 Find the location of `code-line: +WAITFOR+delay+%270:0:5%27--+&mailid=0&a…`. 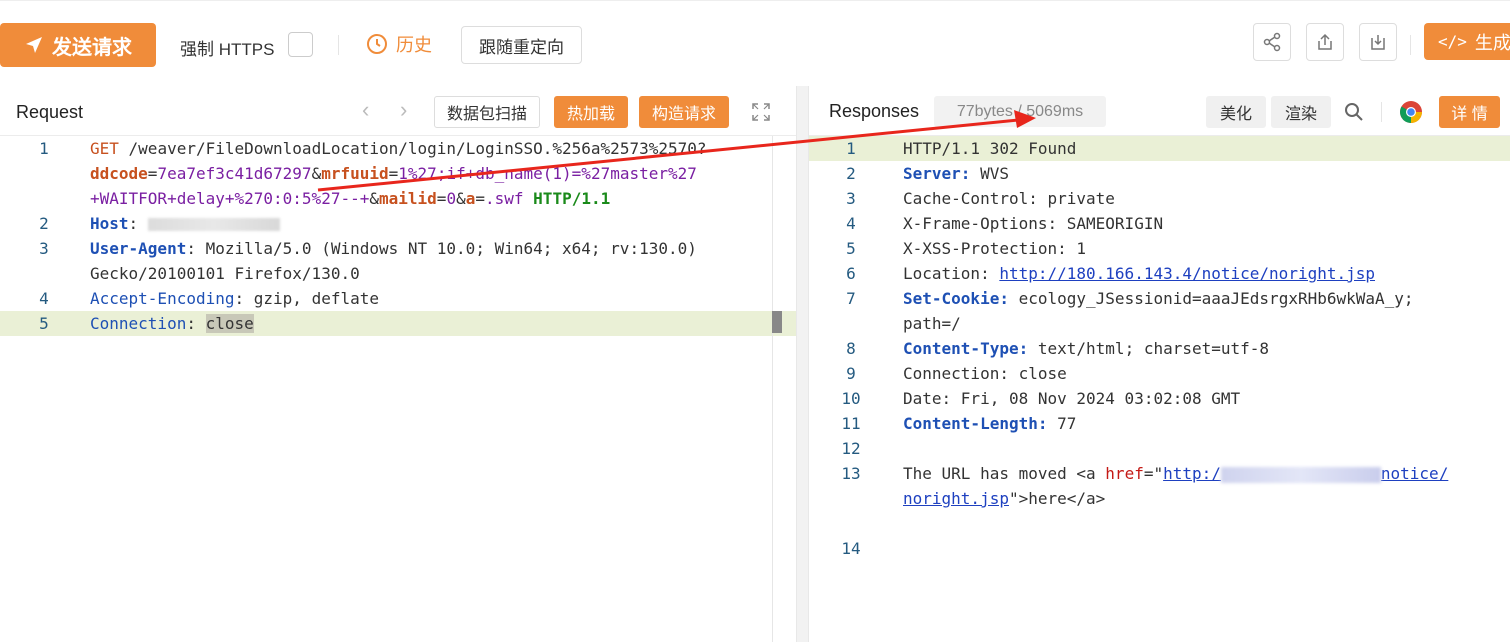

code-line: +WAITFOR+delay+%270:0:5%27--+&mailid=0&a… is located at coordinates (398, 198).